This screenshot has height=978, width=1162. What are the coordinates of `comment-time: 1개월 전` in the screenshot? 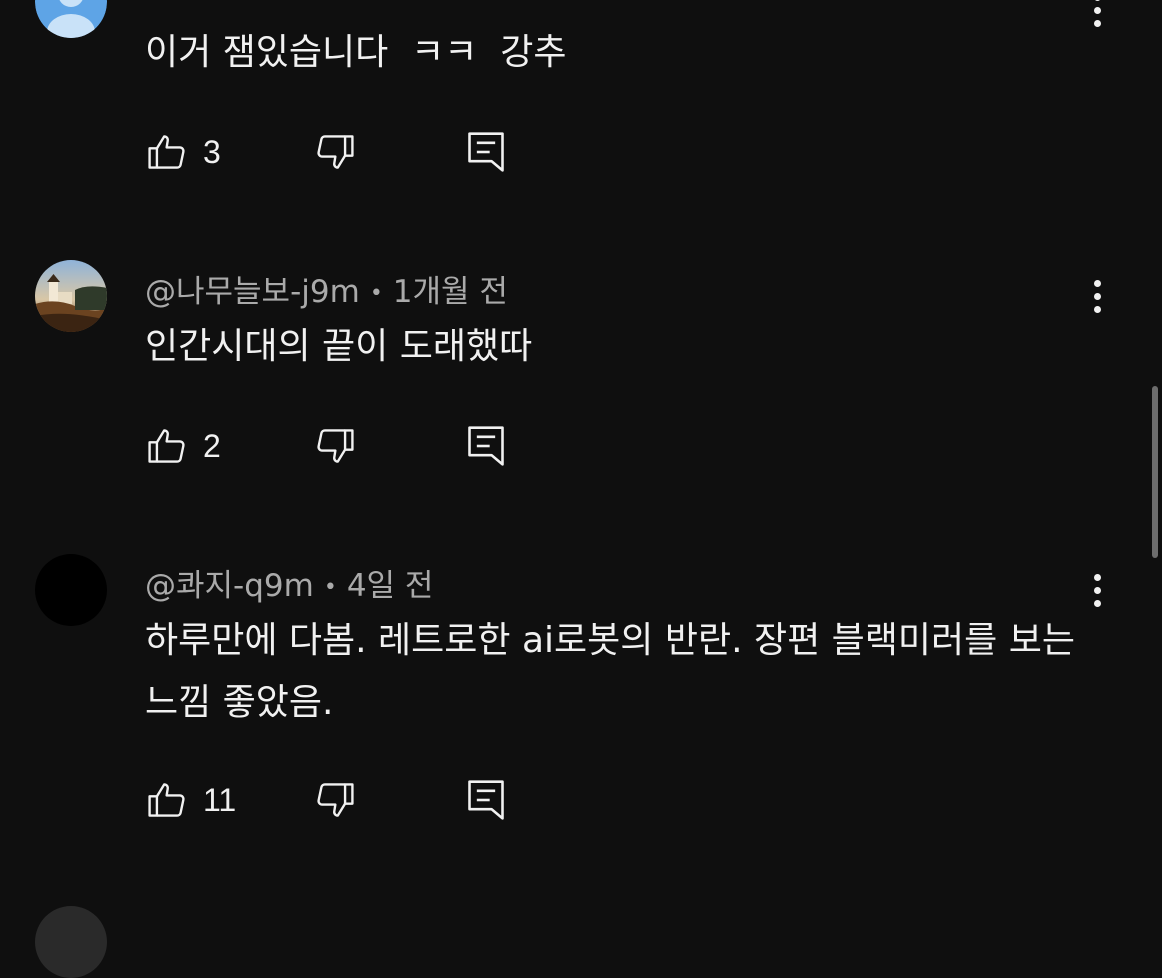 It's located at (450, 292).